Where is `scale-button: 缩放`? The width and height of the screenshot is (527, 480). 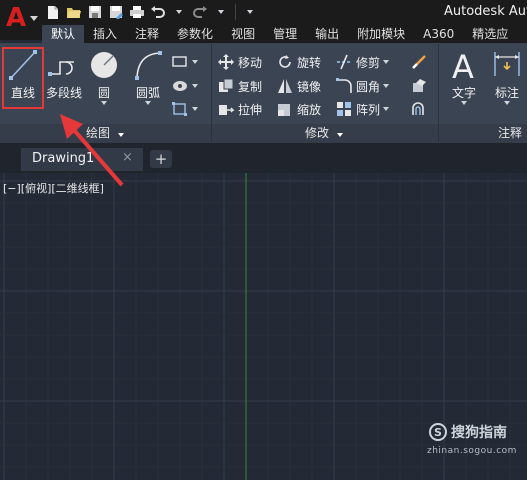
scale-button: 缩放 is located at coordinates (298, 109).